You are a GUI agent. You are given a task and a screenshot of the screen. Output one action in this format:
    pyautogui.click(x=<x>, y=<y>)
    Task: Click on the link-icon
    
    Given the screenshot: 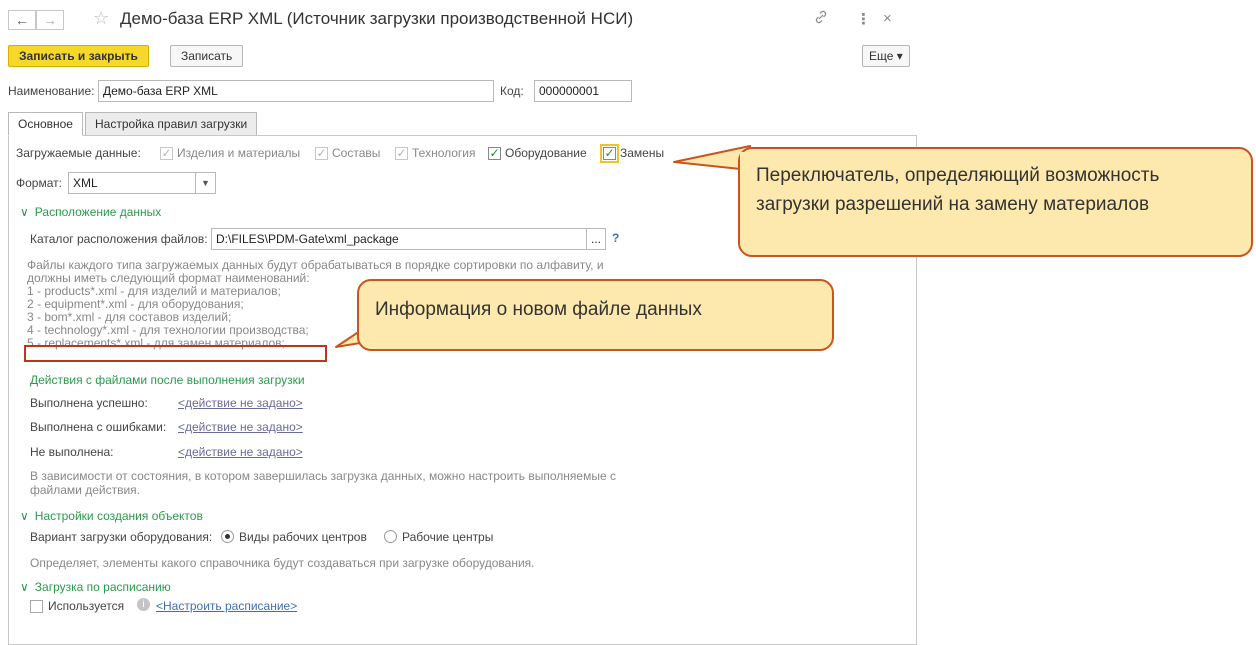 What is the action you would take?
    pyautogui.click(x=821, y=18)
    